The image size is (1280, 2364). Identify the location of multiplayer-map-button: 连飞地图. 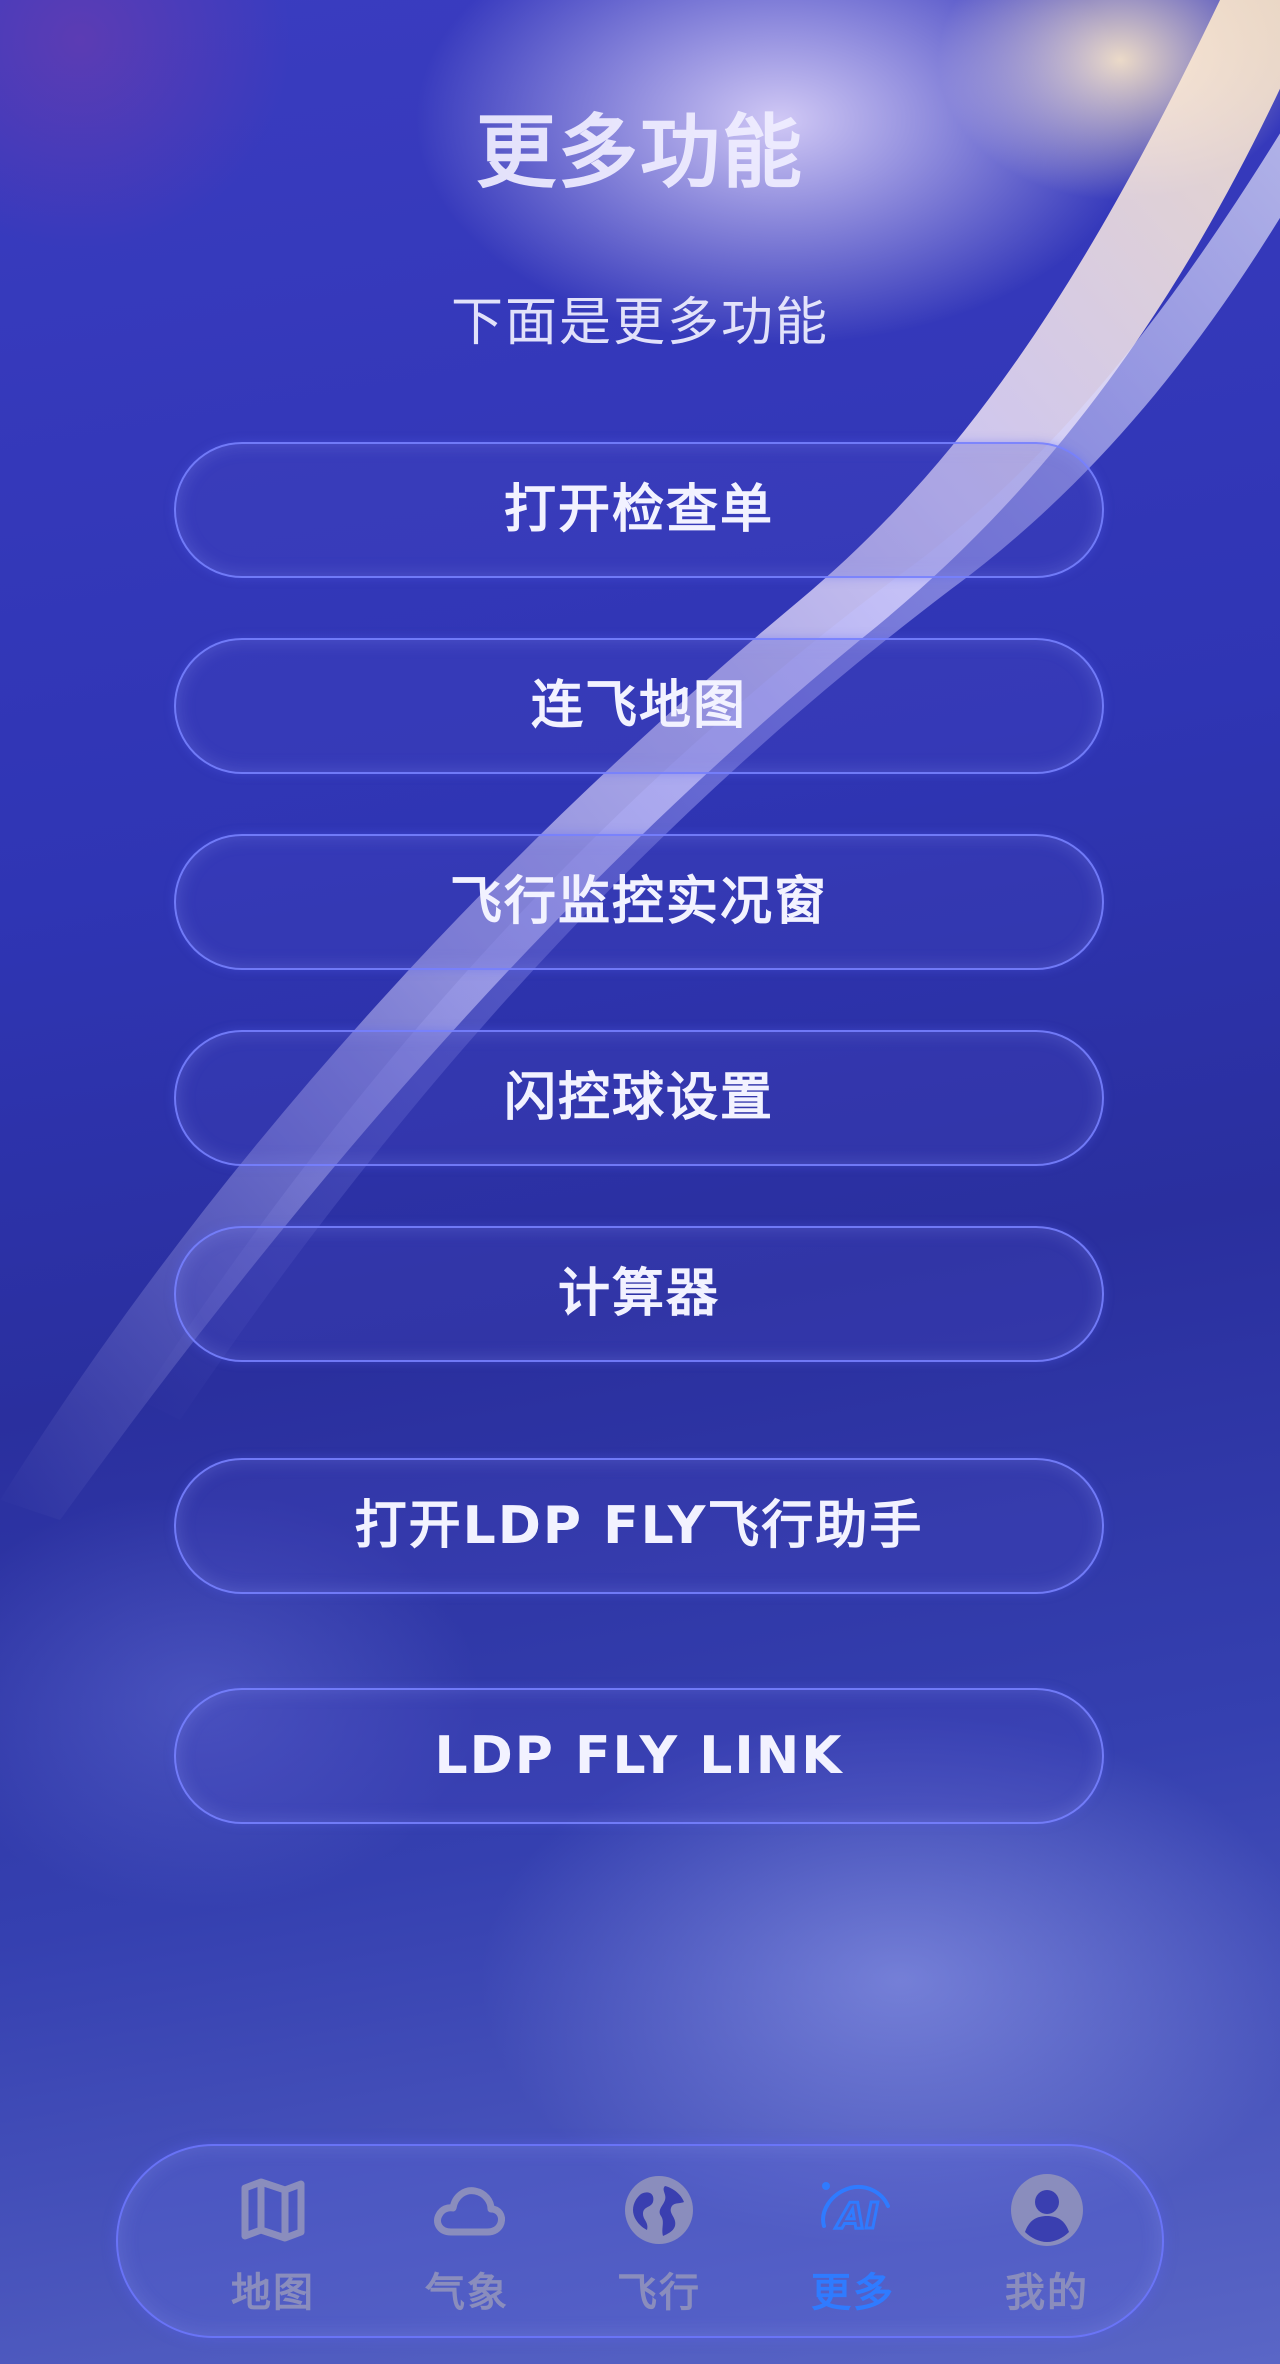
(639, 706).